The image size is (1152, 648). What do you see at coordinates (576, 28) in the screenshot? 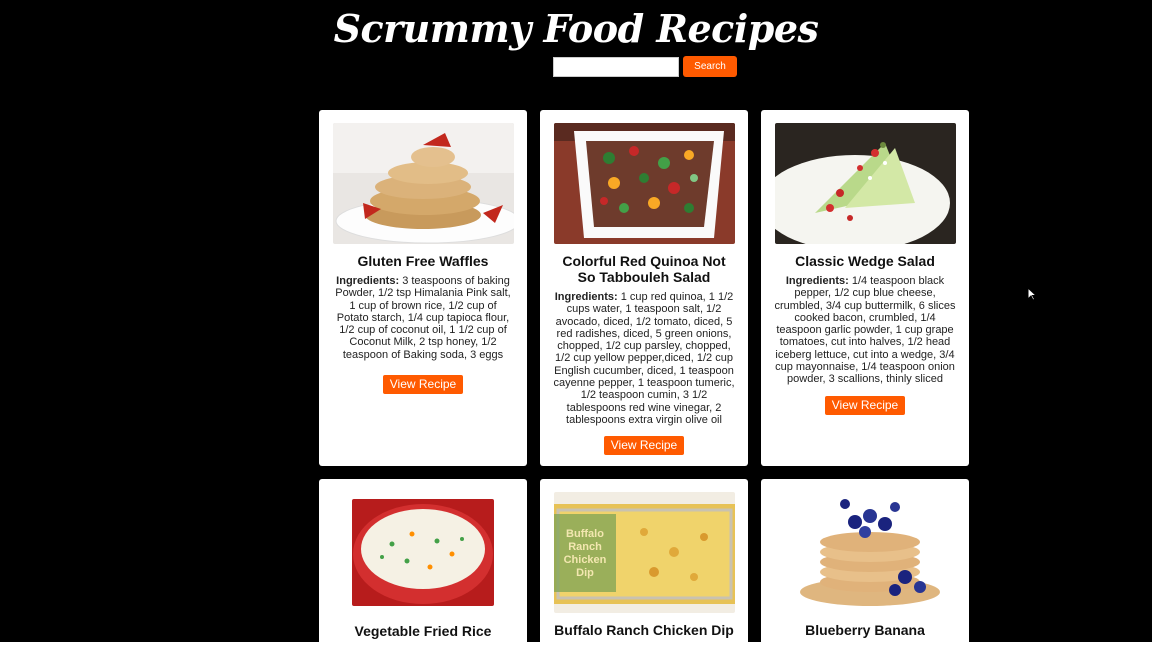
I see `site-title: Scrummy Food Recipes` at bounding box center [576, 28].